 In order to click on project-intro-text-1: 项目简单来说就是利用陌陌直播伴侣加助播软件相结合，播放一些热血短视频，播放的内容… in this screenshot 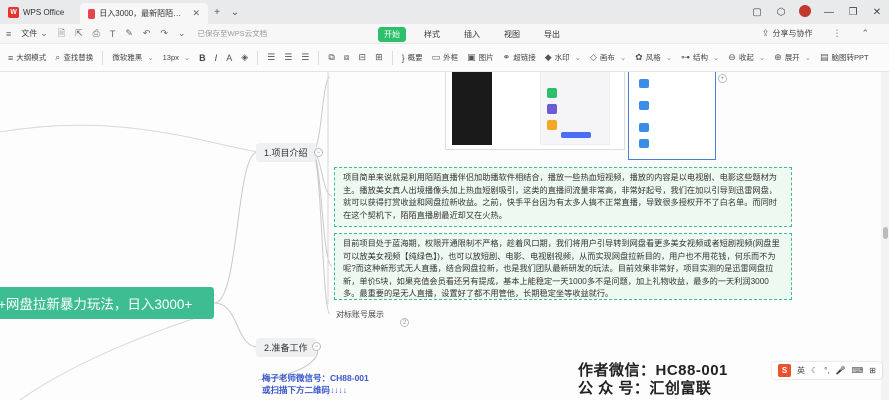, I will do `click(563, 197)`.